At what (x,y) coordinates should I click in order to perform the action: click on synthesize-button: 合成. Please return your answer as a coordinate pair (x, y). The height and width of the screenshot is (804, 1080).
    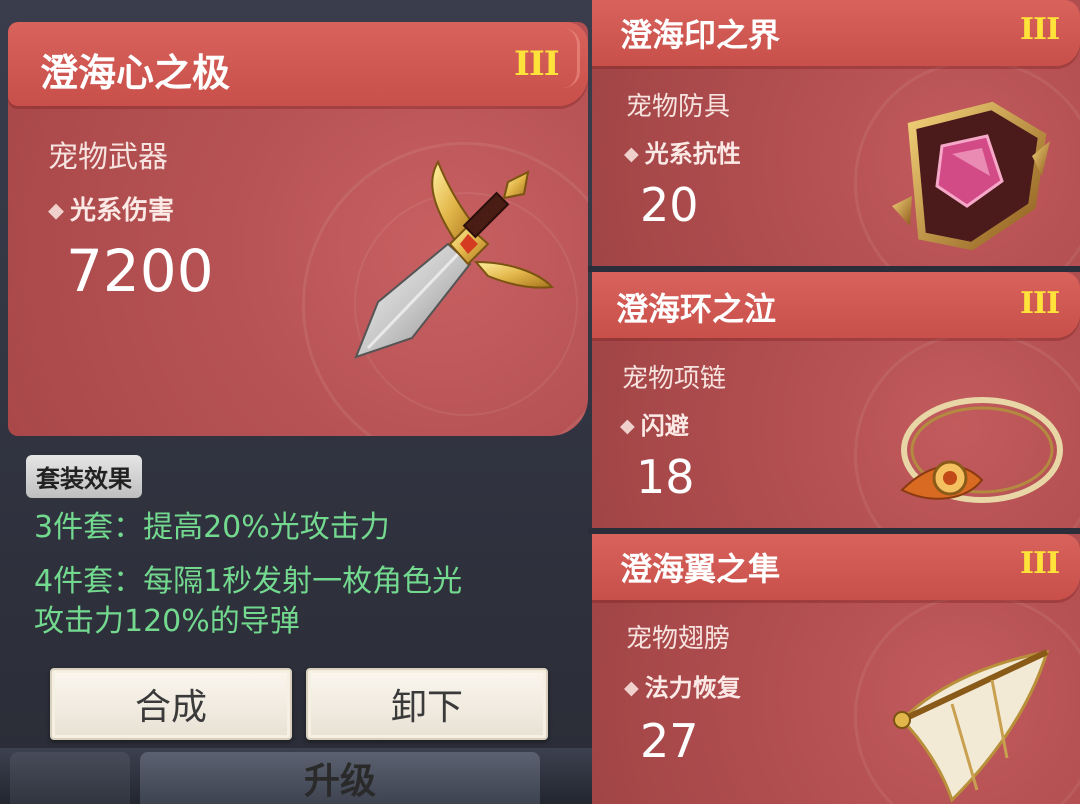
    Looking at the image, I should click on (171, 704).